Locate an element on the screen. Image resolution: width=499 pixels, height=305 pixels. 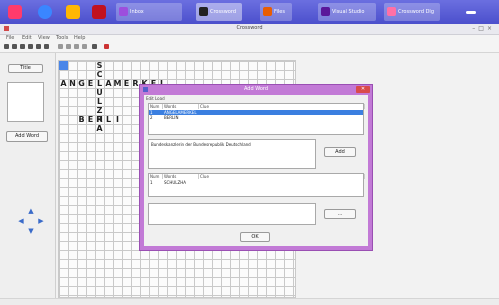
add-button: Add is located at coordinates (340, 152).